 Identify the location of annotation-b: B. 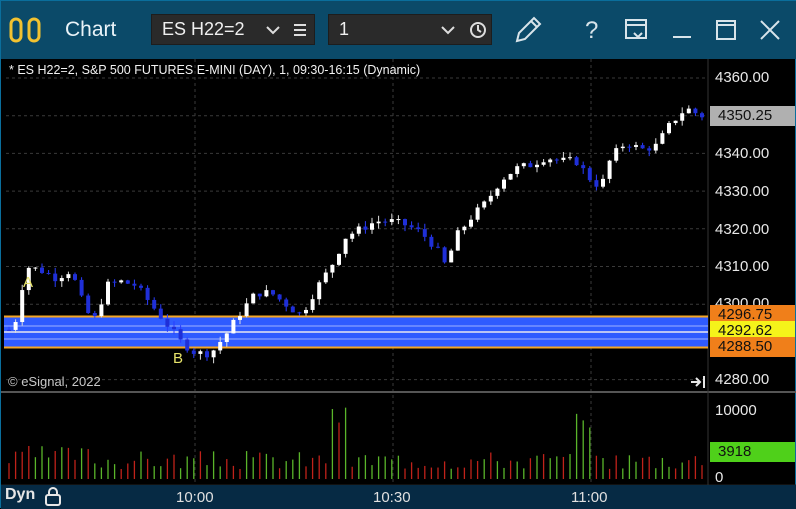
(178, 358).